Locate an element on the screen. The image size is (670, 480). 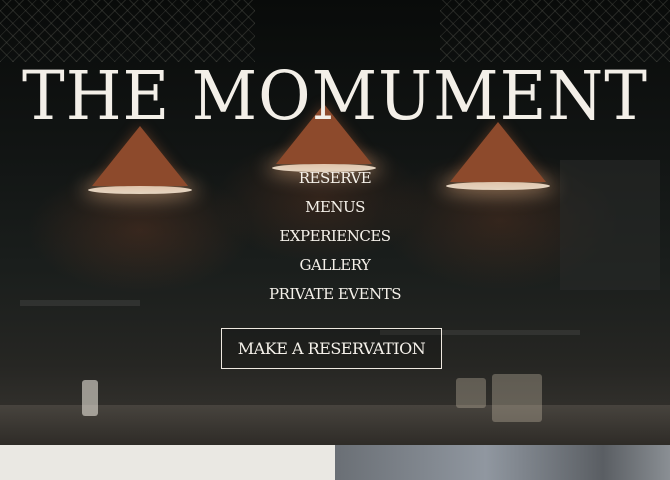
nav-link-gallery: GALLERY is located at coordinates (335, 265).